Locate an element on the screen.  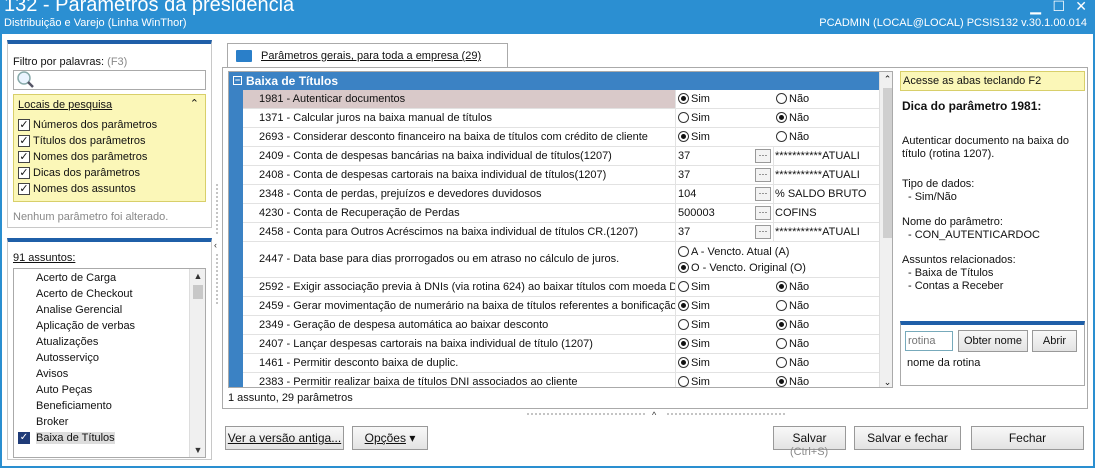
maximize-icon: ☐ is located at coordinates (1058, 7).